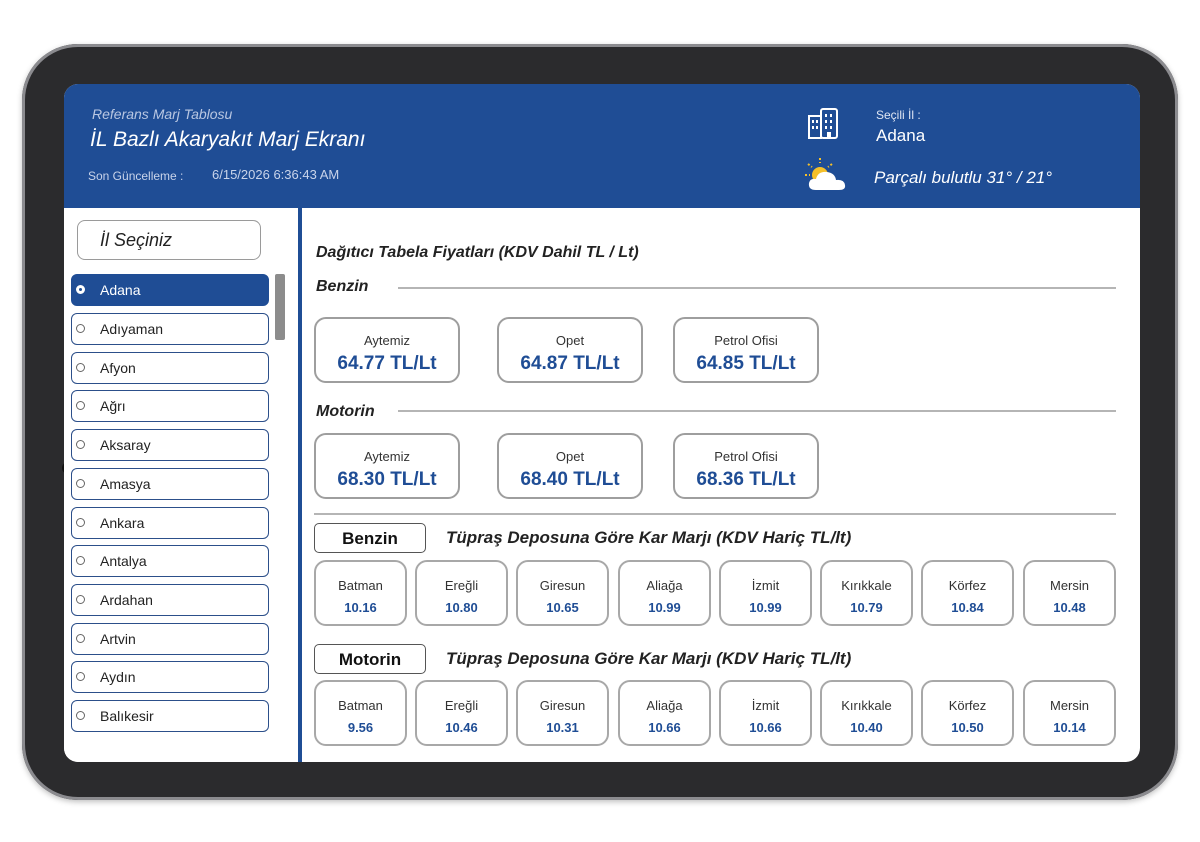  What do you see at coordinates (461, 727) in the screenshot?
I see `margin-value: 10.46` at bounding box center [461, 727].